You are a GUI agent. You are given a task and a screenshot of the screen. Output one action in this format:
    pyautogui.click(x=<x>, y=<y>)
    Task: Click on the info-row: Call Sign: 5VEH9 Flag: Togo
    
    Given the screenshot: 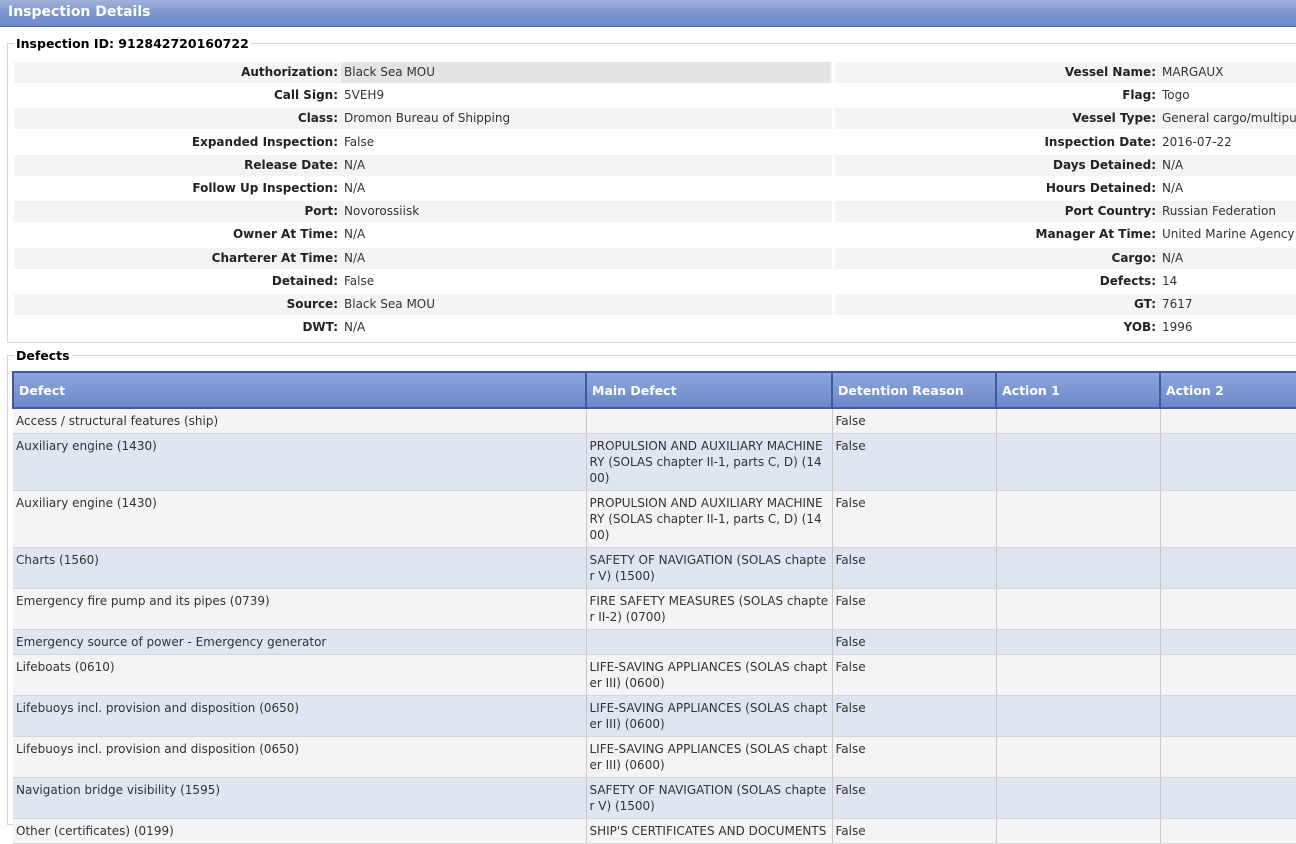 What is the action you would take?
    pyautogui.click(x=655, y=96)
    